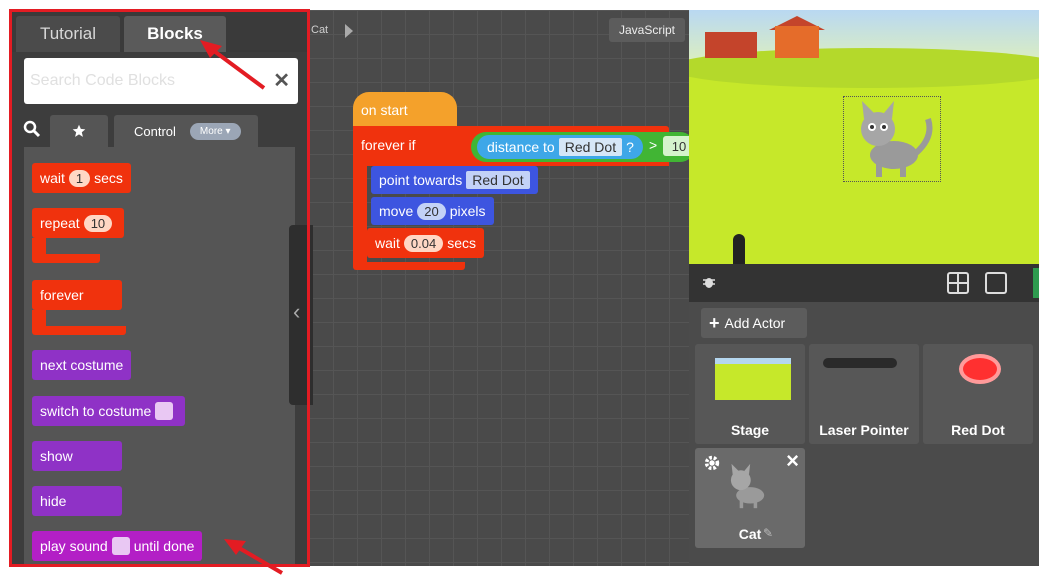 The width and height of the screenshot is (1039, 575). I want to click on more-button: More ▾, so click(215, 131).